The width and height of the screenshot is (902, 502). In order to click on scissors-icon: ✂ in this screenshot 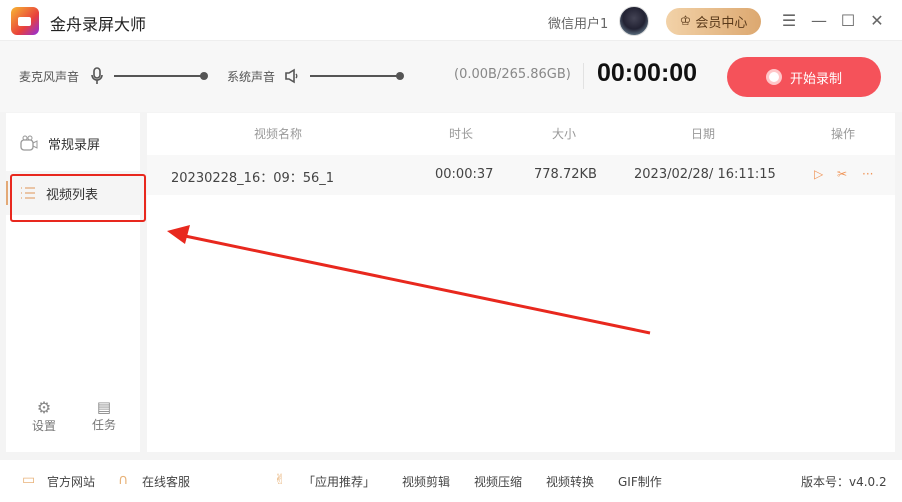, I will do `click(842, 174)`.